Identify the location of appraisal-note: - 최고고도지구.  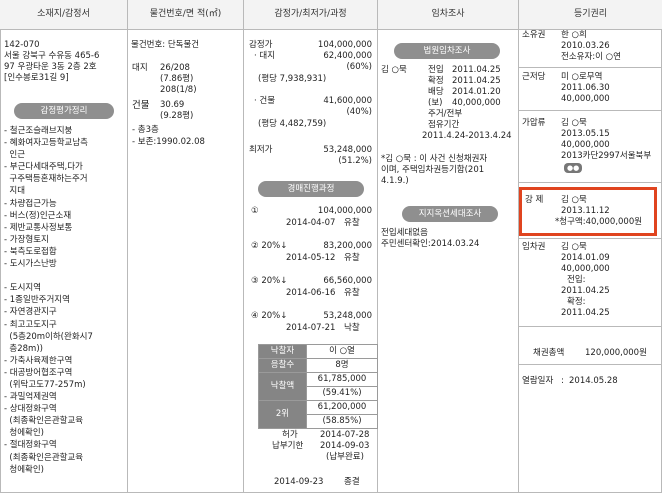
(30, 324).